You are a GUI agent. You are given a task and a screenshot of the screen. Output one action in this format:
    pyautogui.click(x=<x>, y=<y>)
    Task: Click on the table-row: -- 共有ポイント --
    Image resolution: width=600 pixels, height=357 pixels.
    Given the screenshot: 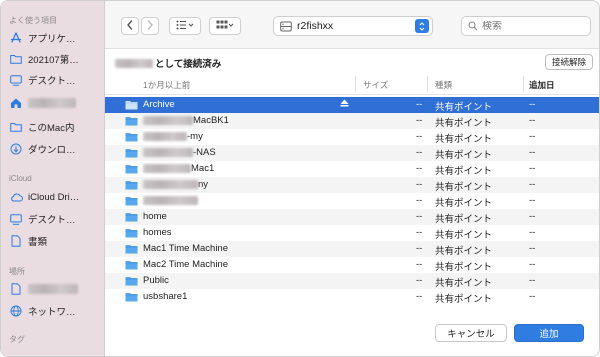 What is the action you would take?
    pyautogui.click(x=352, y=201)
    